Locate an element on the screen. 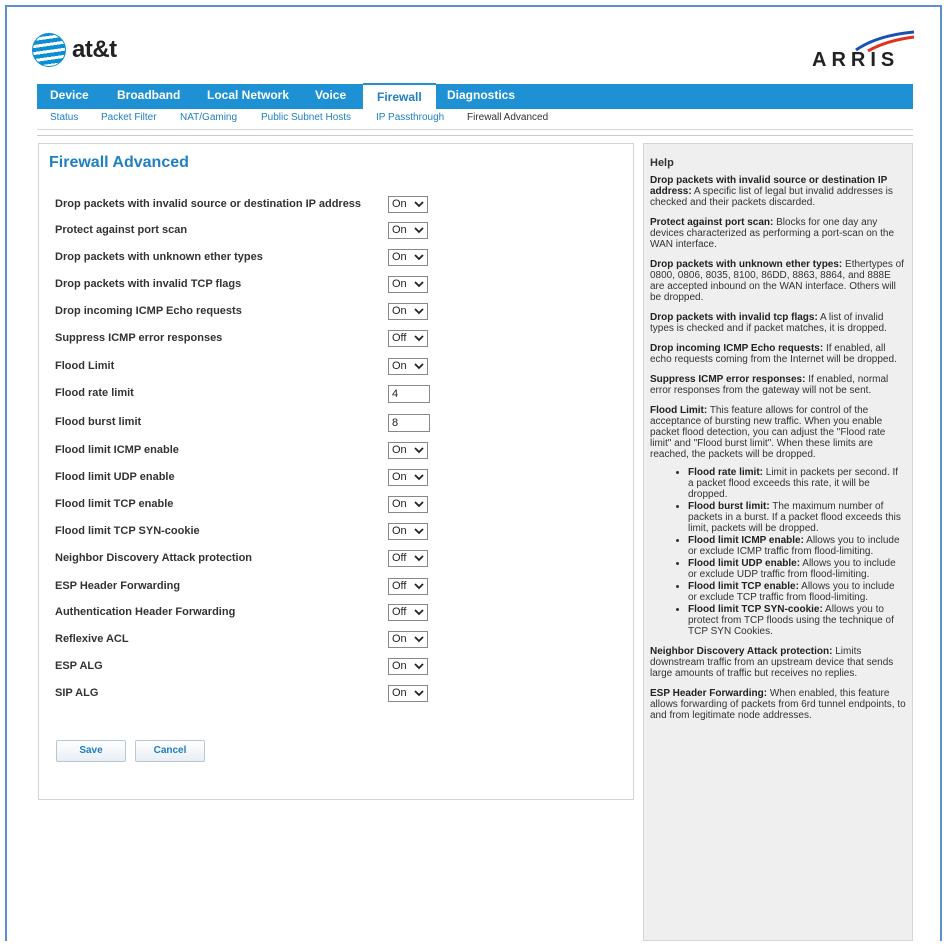 The width and height of the screenshot is (949, 947). help-term: Flood burst limit: is located at coordinates (729, 506).